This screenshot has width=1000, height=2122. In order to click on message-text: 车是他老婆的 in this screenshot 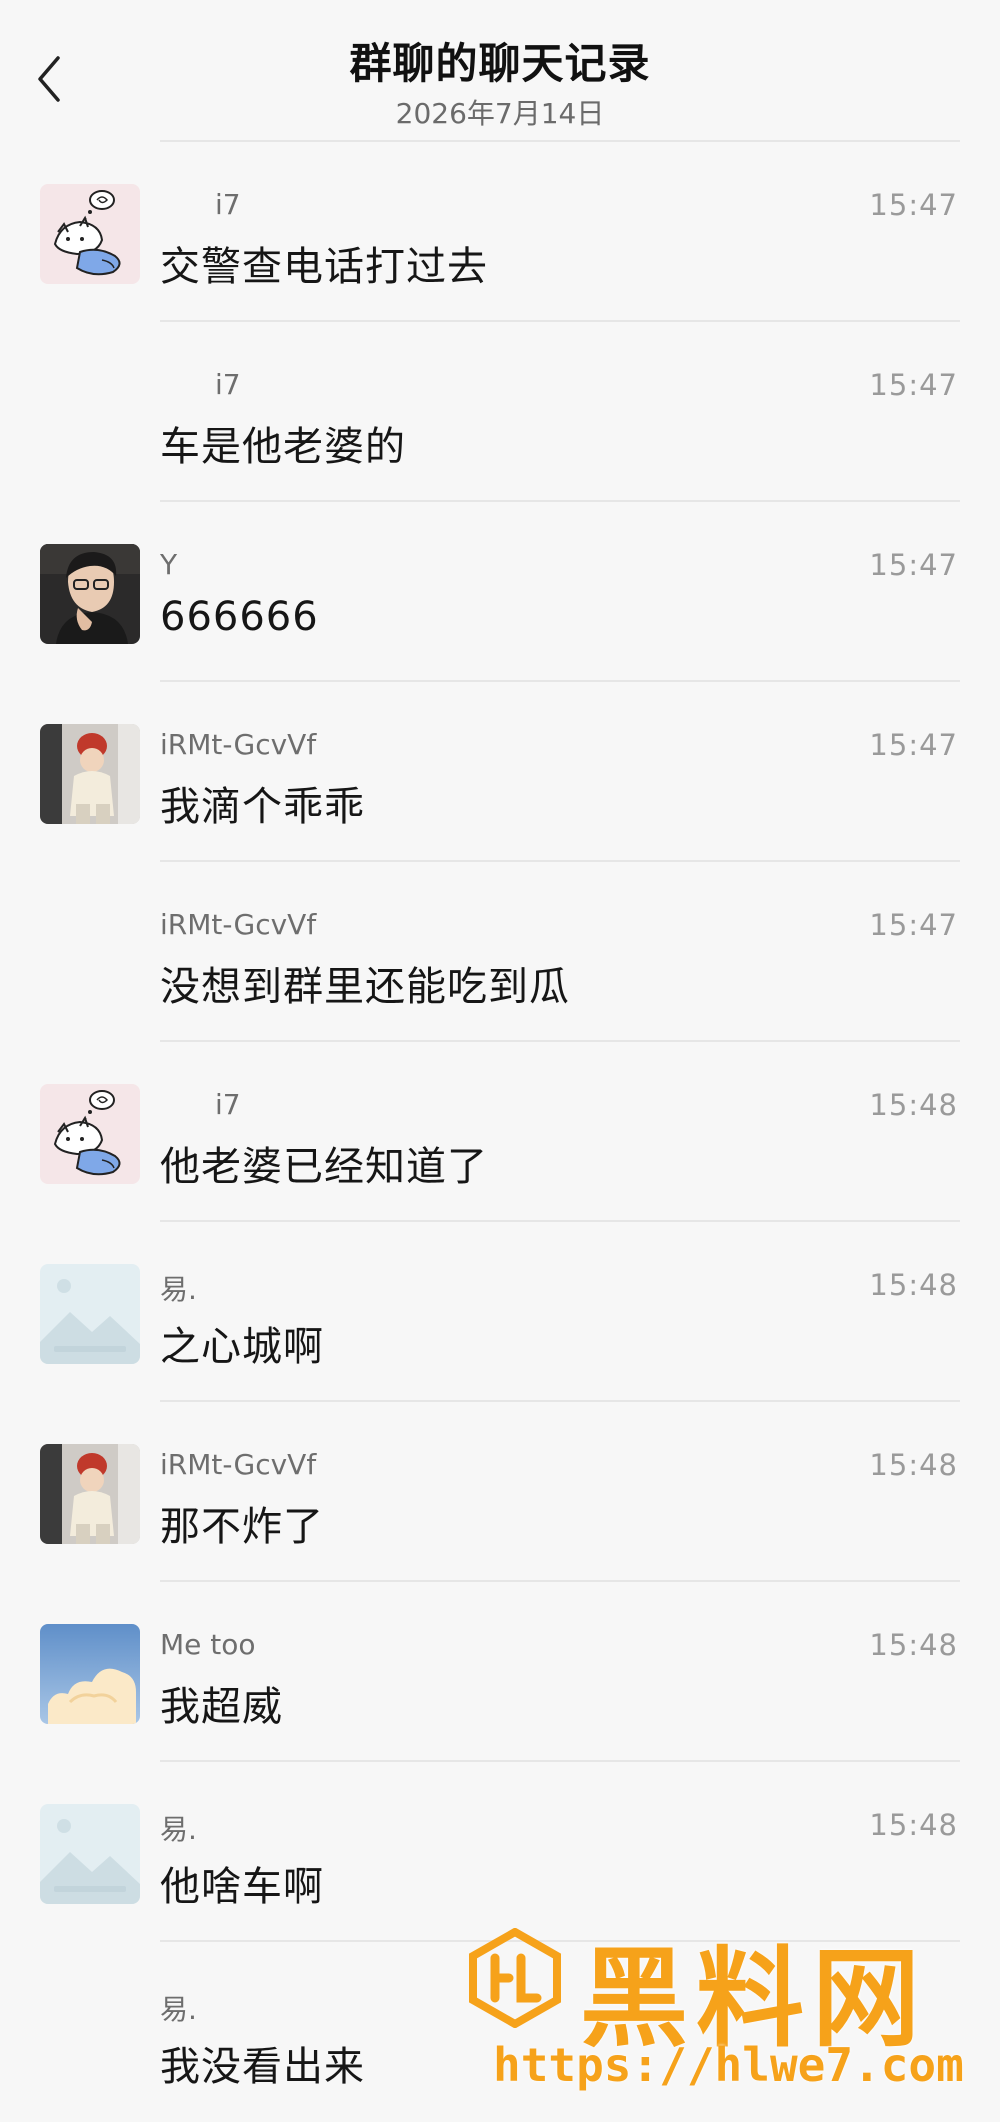, I will do `click(283, 447)`.